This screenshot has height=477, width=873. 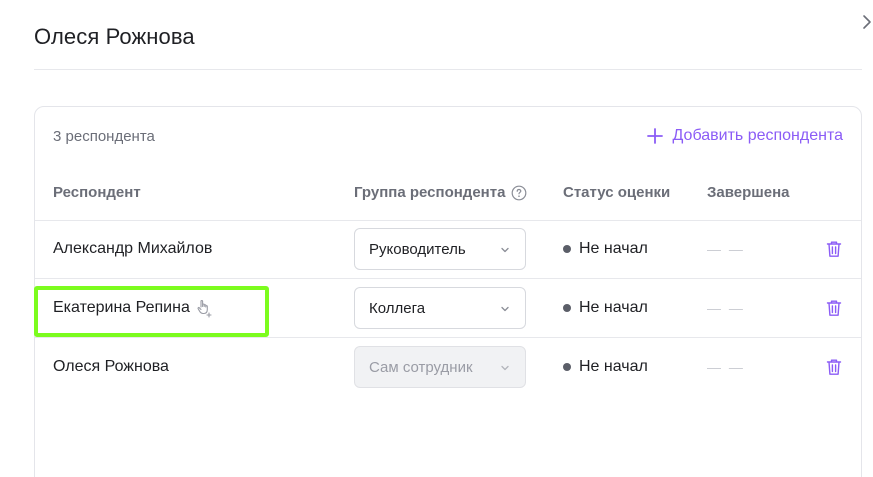 I want to click on column-header-group-label: Группа респондента, so click(x=430, y=192).